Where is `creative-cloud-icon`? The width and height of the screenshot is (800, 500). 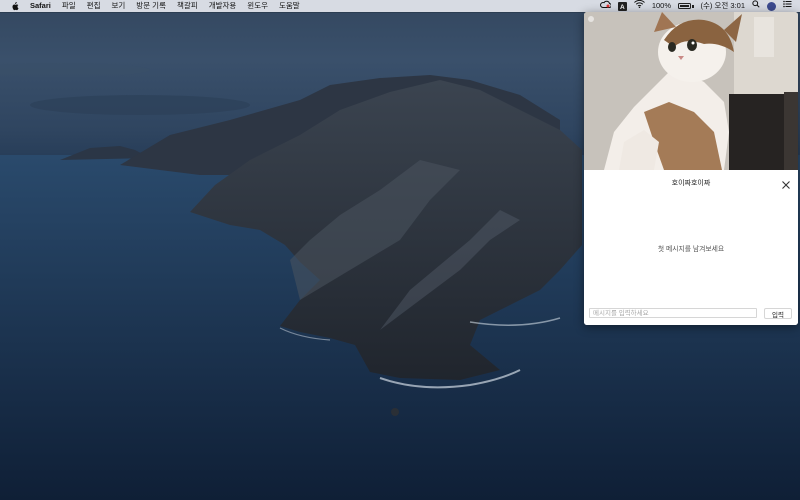
creative-cloud-icon is located at coordinates (605, 6).